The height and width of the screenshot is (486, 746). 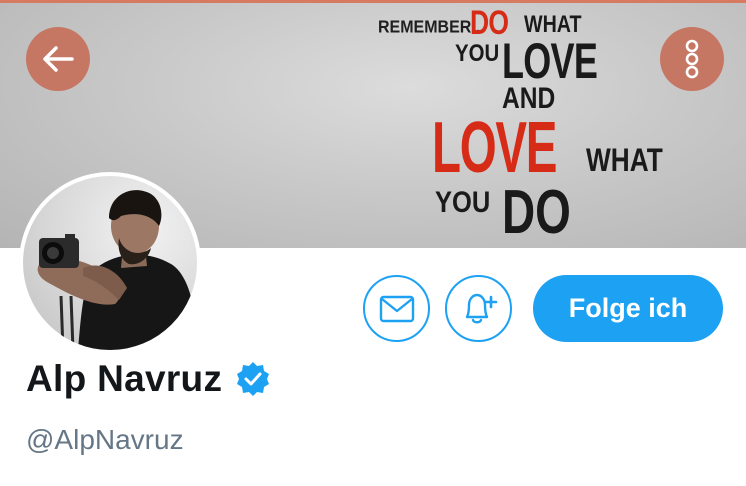 I want to click on avatar-photo, so click(x=110, y=263).